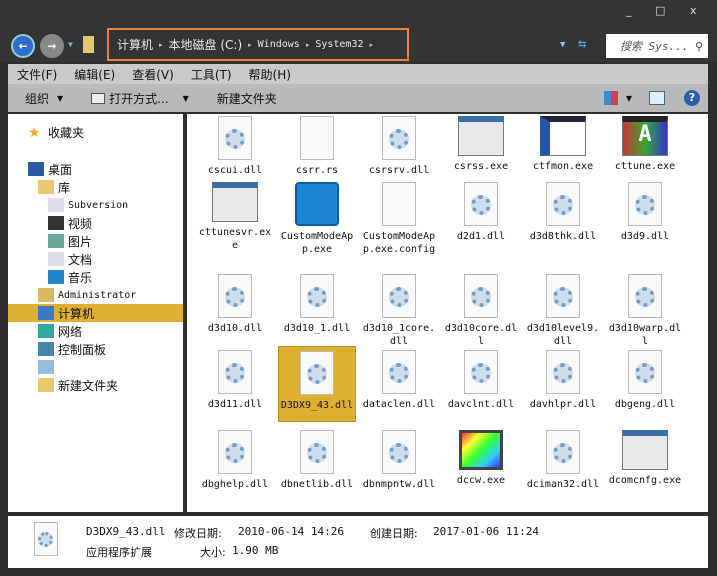 The image size is (717, 576). Describe the element at coordinates (645, 335) in the screenshot. I see `file-name: d3d10warp.dll` at that location.